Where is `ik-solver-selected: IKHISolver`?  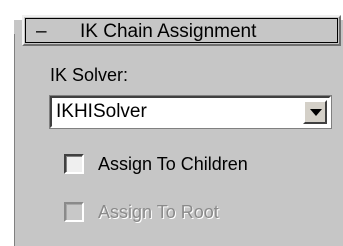
ik-solver-selected: IKHISolver is located at coordinates (101, 111).